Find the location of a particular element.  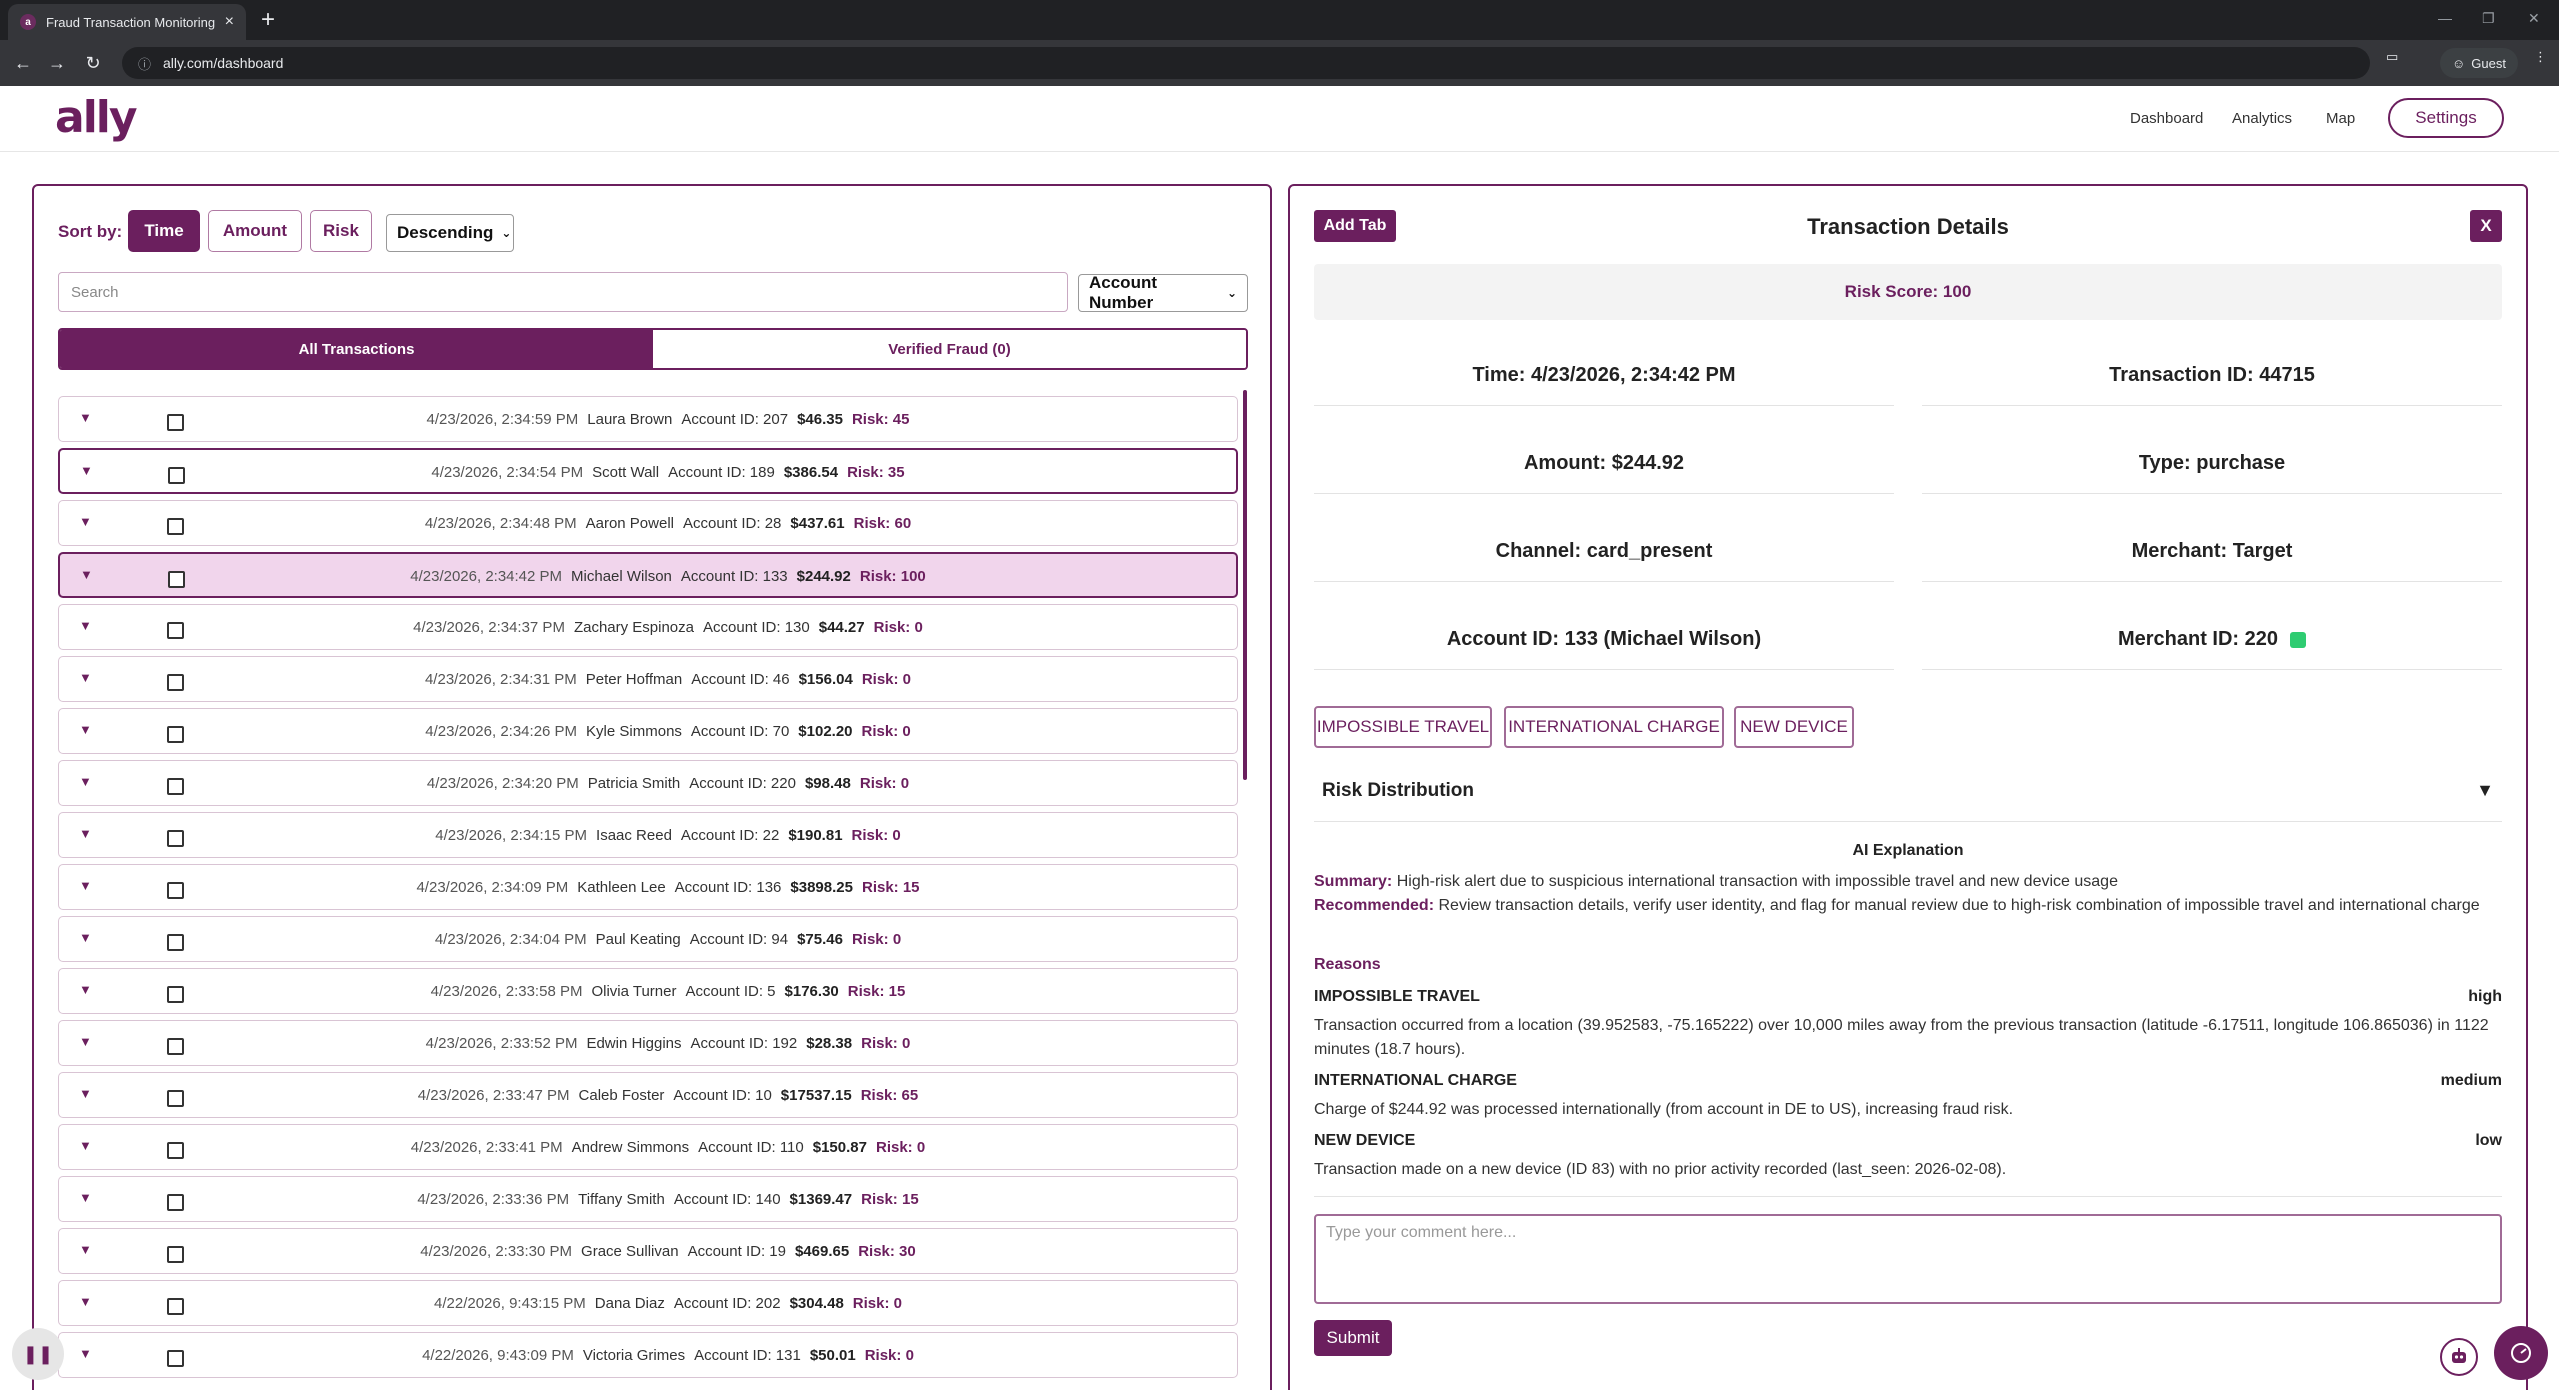

row-name: Victoria Grimes is located at coordinates (634, 1355).